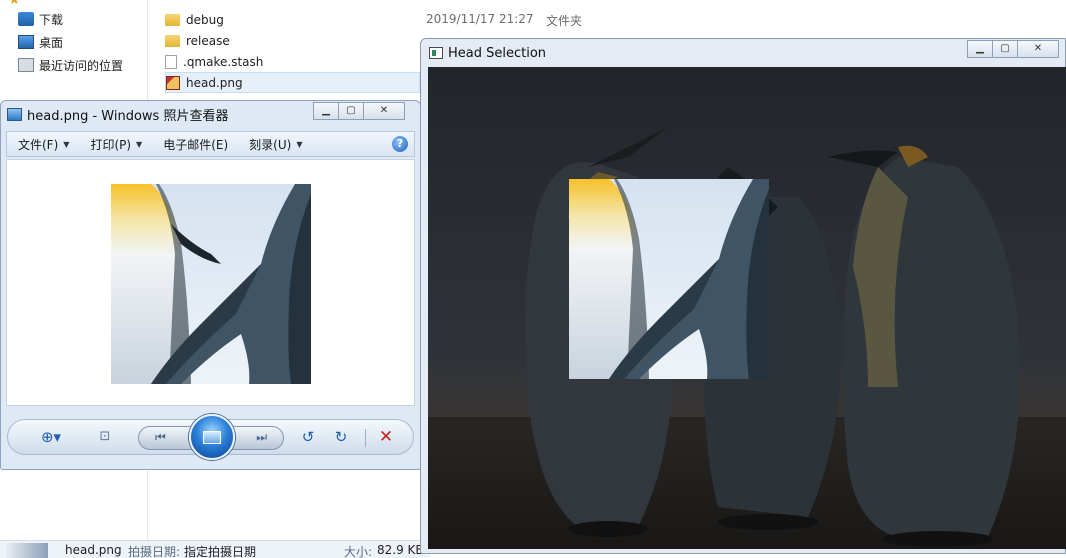 This screenshot has height=558, width=1066. What do you see at coordinates (400, 550) in the screenshot?
I see `details-size-value: 82.9 KB` at bounding box center [400, 550].